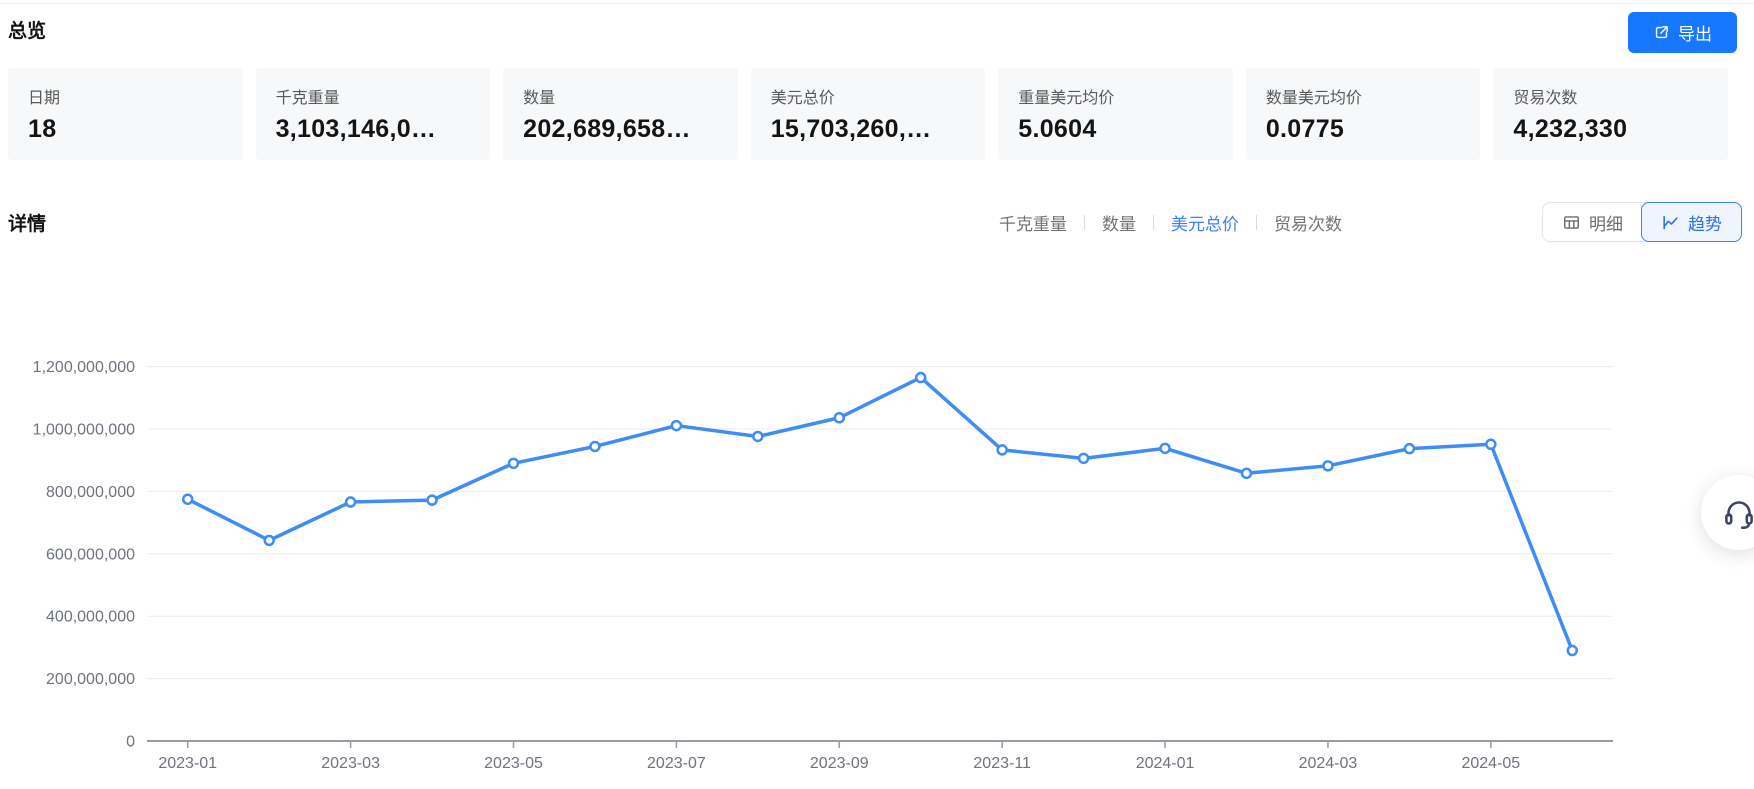 This screenshot has width=1754, height=789. I want to click on stat-card: 数量美元均价 0.0775, so click(1363, 114).